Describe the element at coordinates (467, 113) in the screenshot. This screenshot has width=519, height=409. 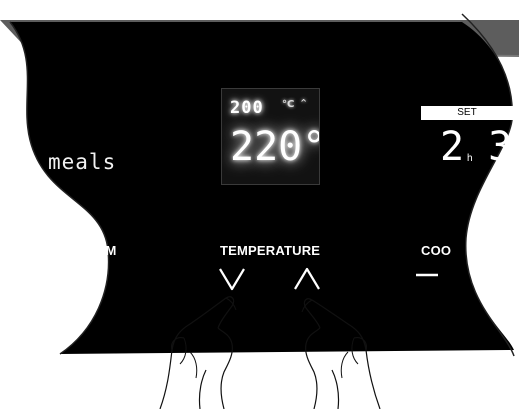
I see `timer-set-label: SET` at that location.